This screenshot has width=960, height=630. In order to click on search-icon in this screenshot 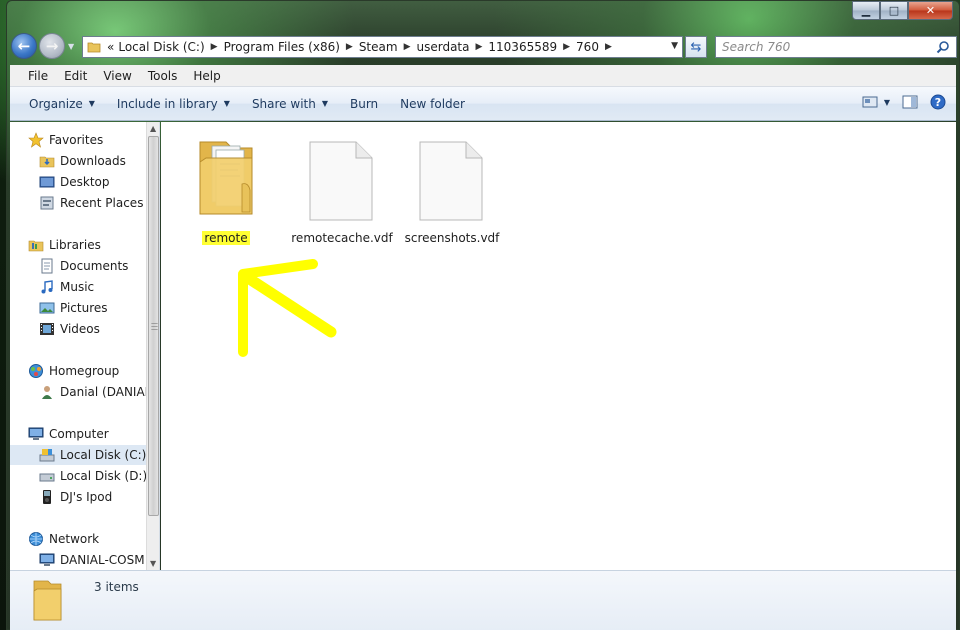, I will do `click(943, 47)`.